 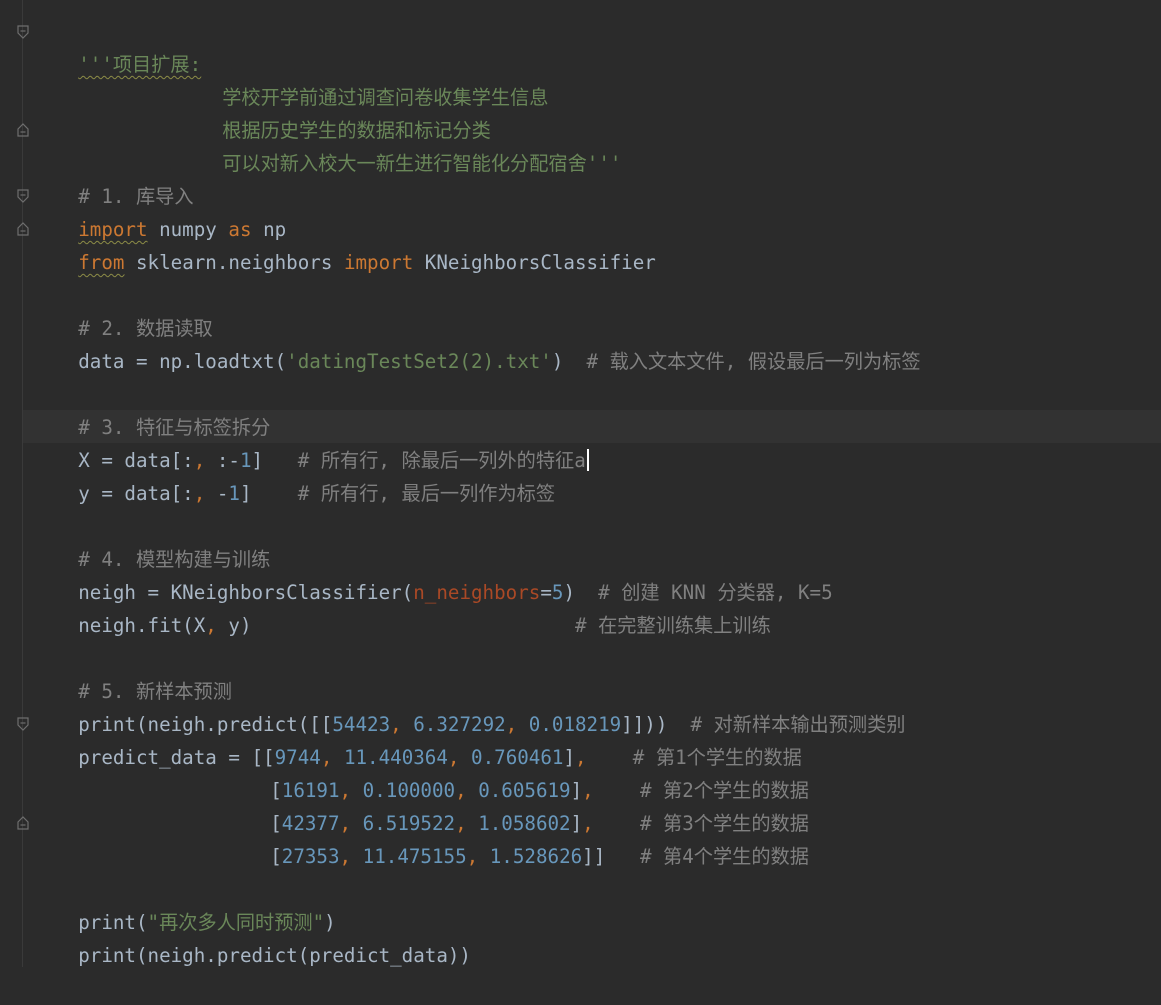 I want to click on code-line-12: # 3. 特征与标签拆分, so click(x=151, y=408).